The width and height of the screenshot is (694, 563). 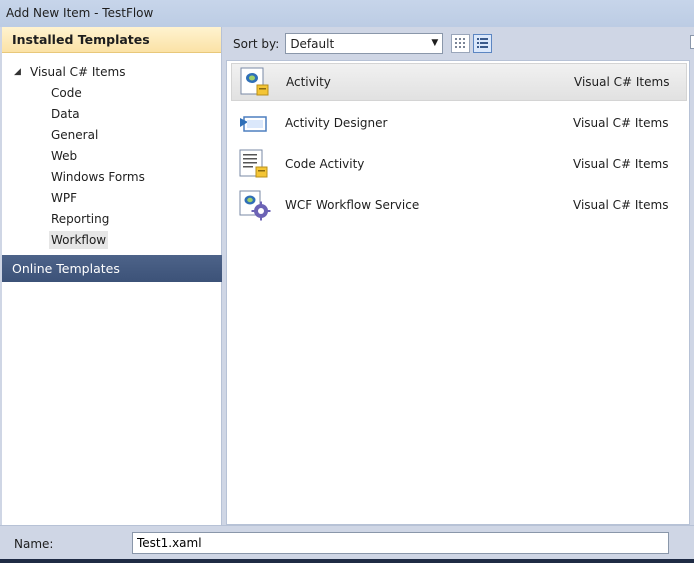 I want to click on tree-item-label: Workflow, so click(x=79, y=239).